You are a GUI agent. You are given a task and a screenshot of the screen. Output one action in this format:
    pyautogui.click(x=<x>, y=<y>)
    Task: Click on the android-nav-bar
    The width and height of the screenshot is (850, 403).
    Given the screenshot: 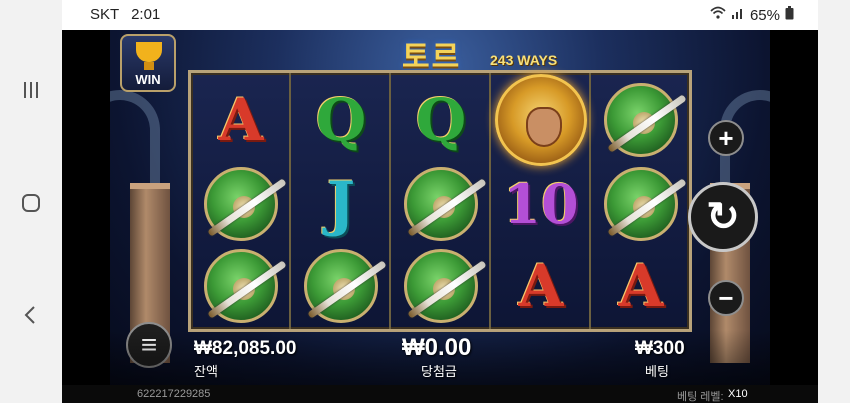 What is the action you would take?
    pyautogui.click(x=31, y=201)
    